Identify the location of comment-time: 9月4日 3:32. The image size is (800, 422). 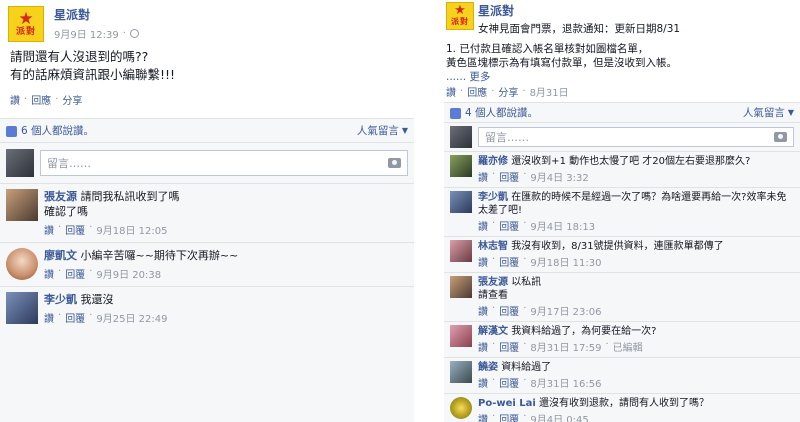
(559, 176).